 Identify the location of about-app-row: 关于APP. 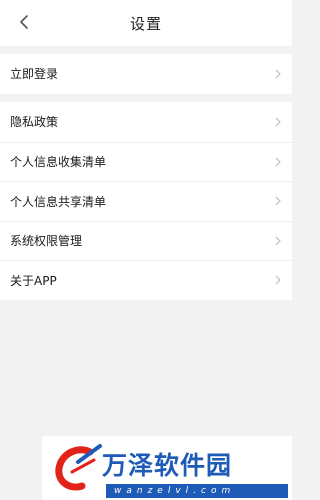
(146, 280).